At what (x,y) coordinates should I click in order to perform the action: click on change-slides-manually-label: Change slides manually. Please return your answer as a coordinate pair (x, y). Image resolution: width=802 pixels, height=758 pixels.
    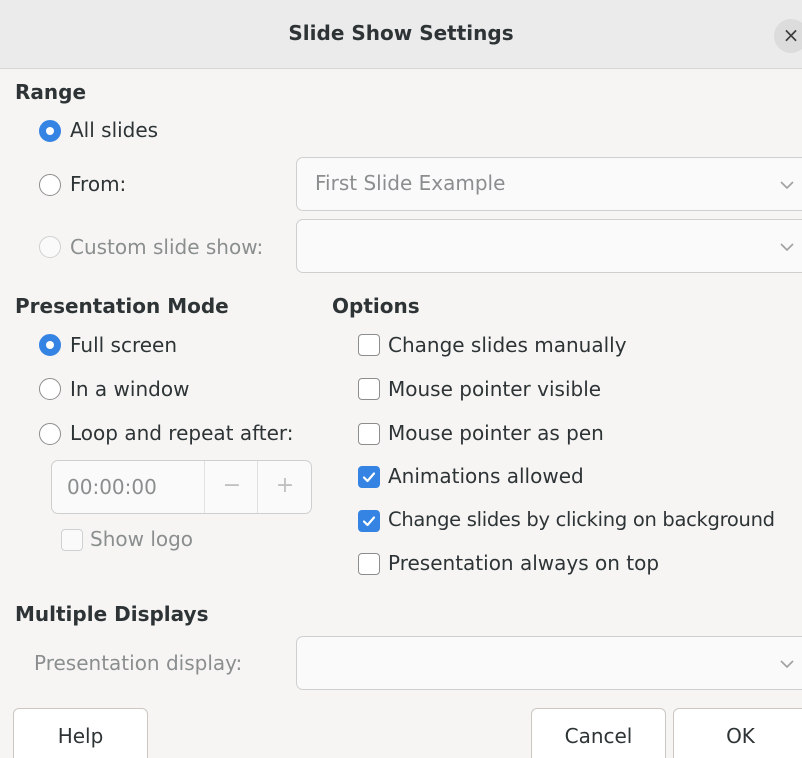
    Looking at the image, I should click on (507, 345).